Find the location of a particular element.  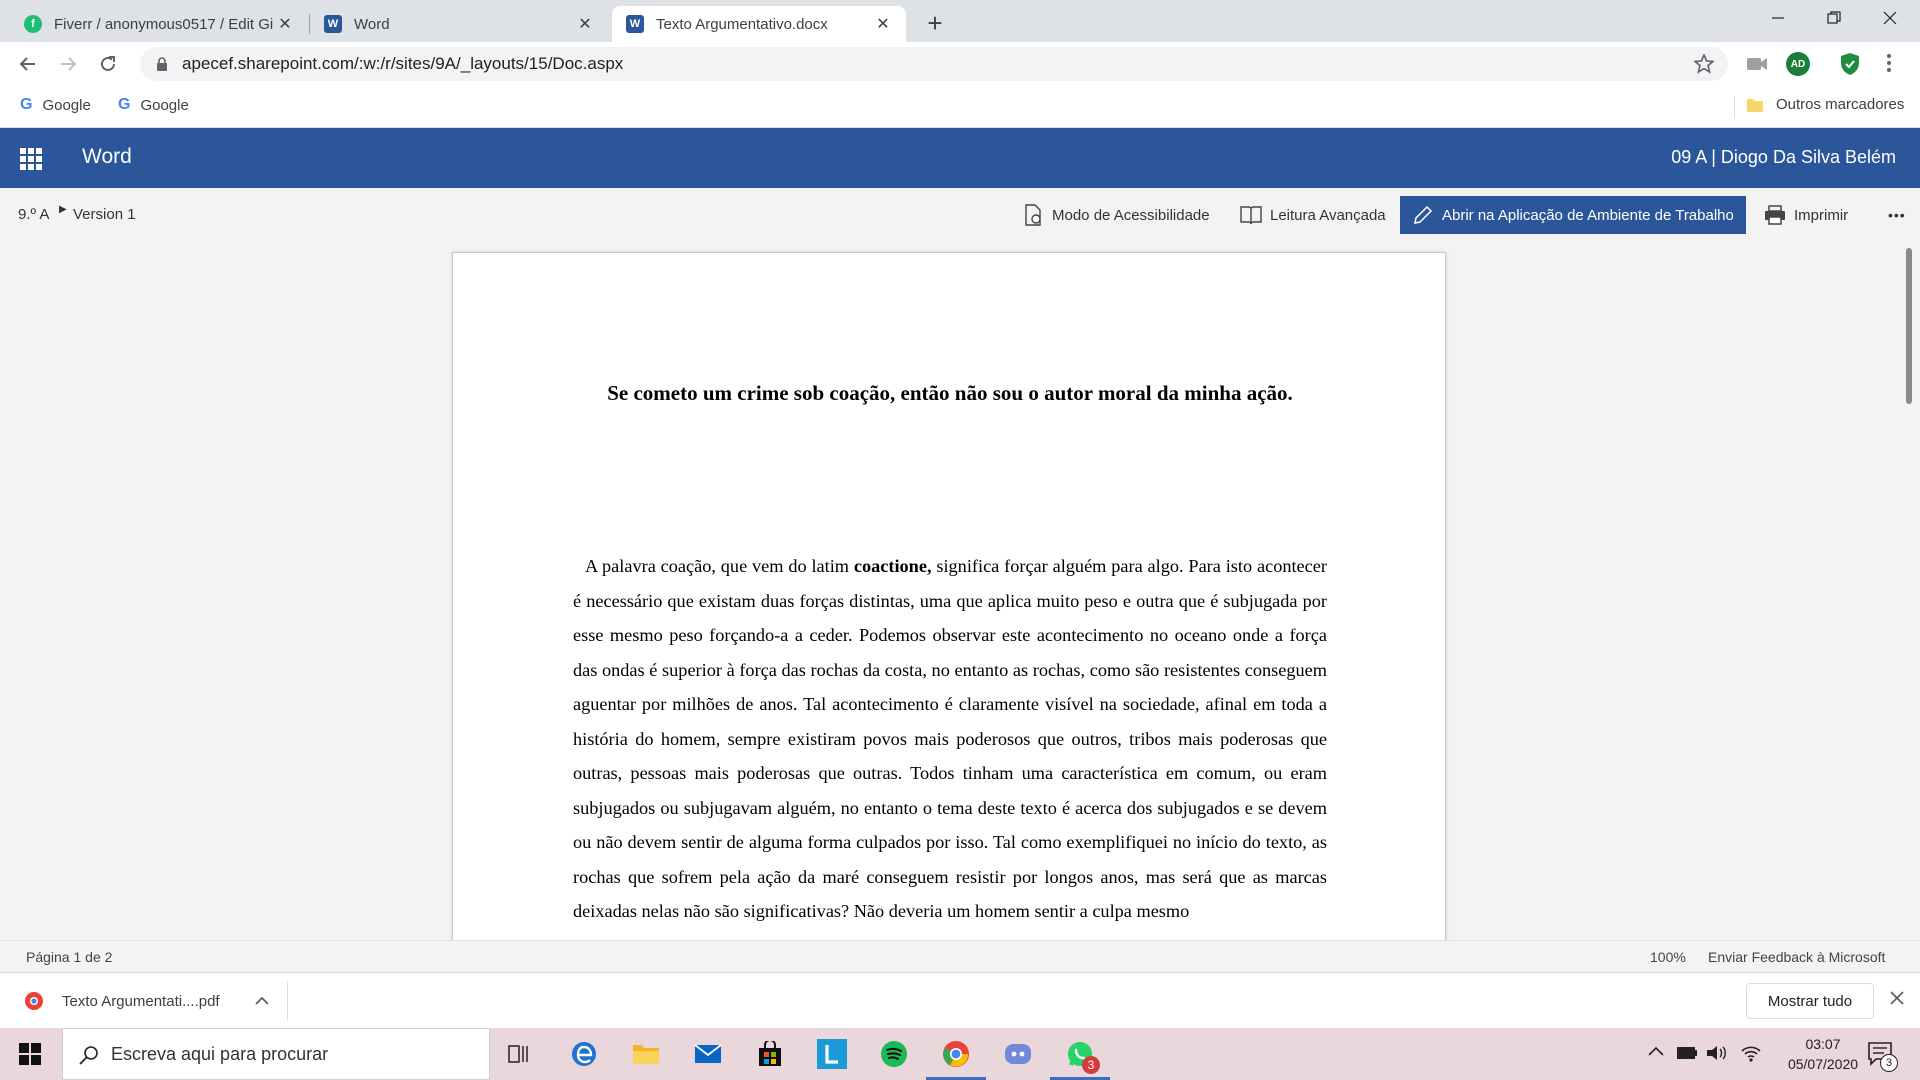

download-shelf: Texto Argumentati....pdf Mostrar tudo is located at coordinates (960, 1000).